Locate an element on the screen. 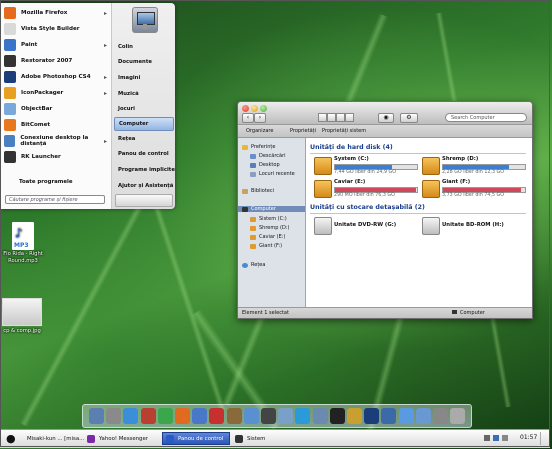 Image resolution: width=552 pixels, height=449 pixels. program-item: BitComet is located at coordinates (56, 125).